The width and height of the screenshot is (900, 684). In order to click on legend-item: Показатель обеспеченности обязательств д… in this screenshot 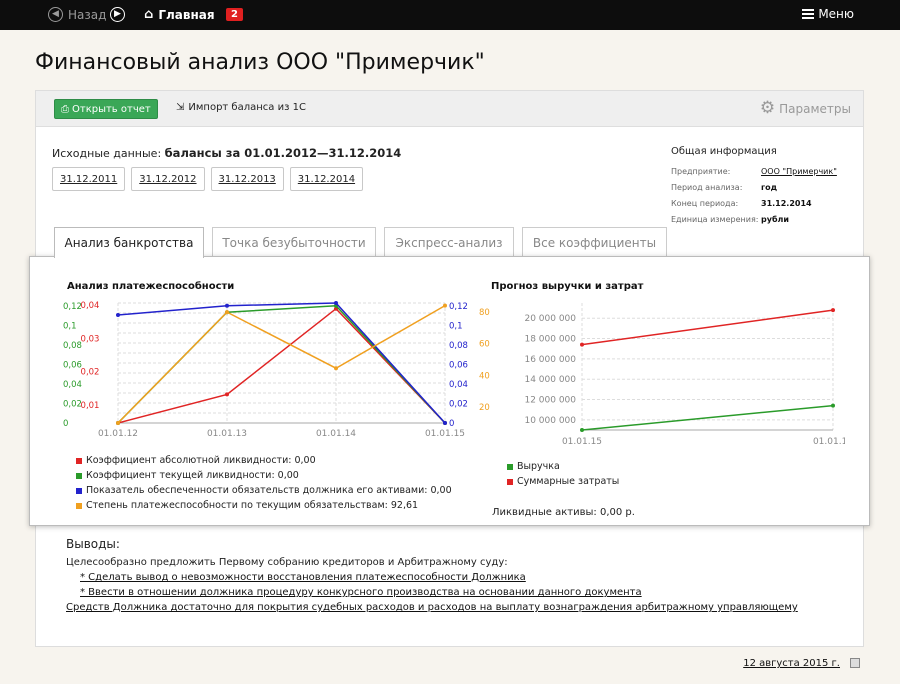, I will do `click(264, 490)`.